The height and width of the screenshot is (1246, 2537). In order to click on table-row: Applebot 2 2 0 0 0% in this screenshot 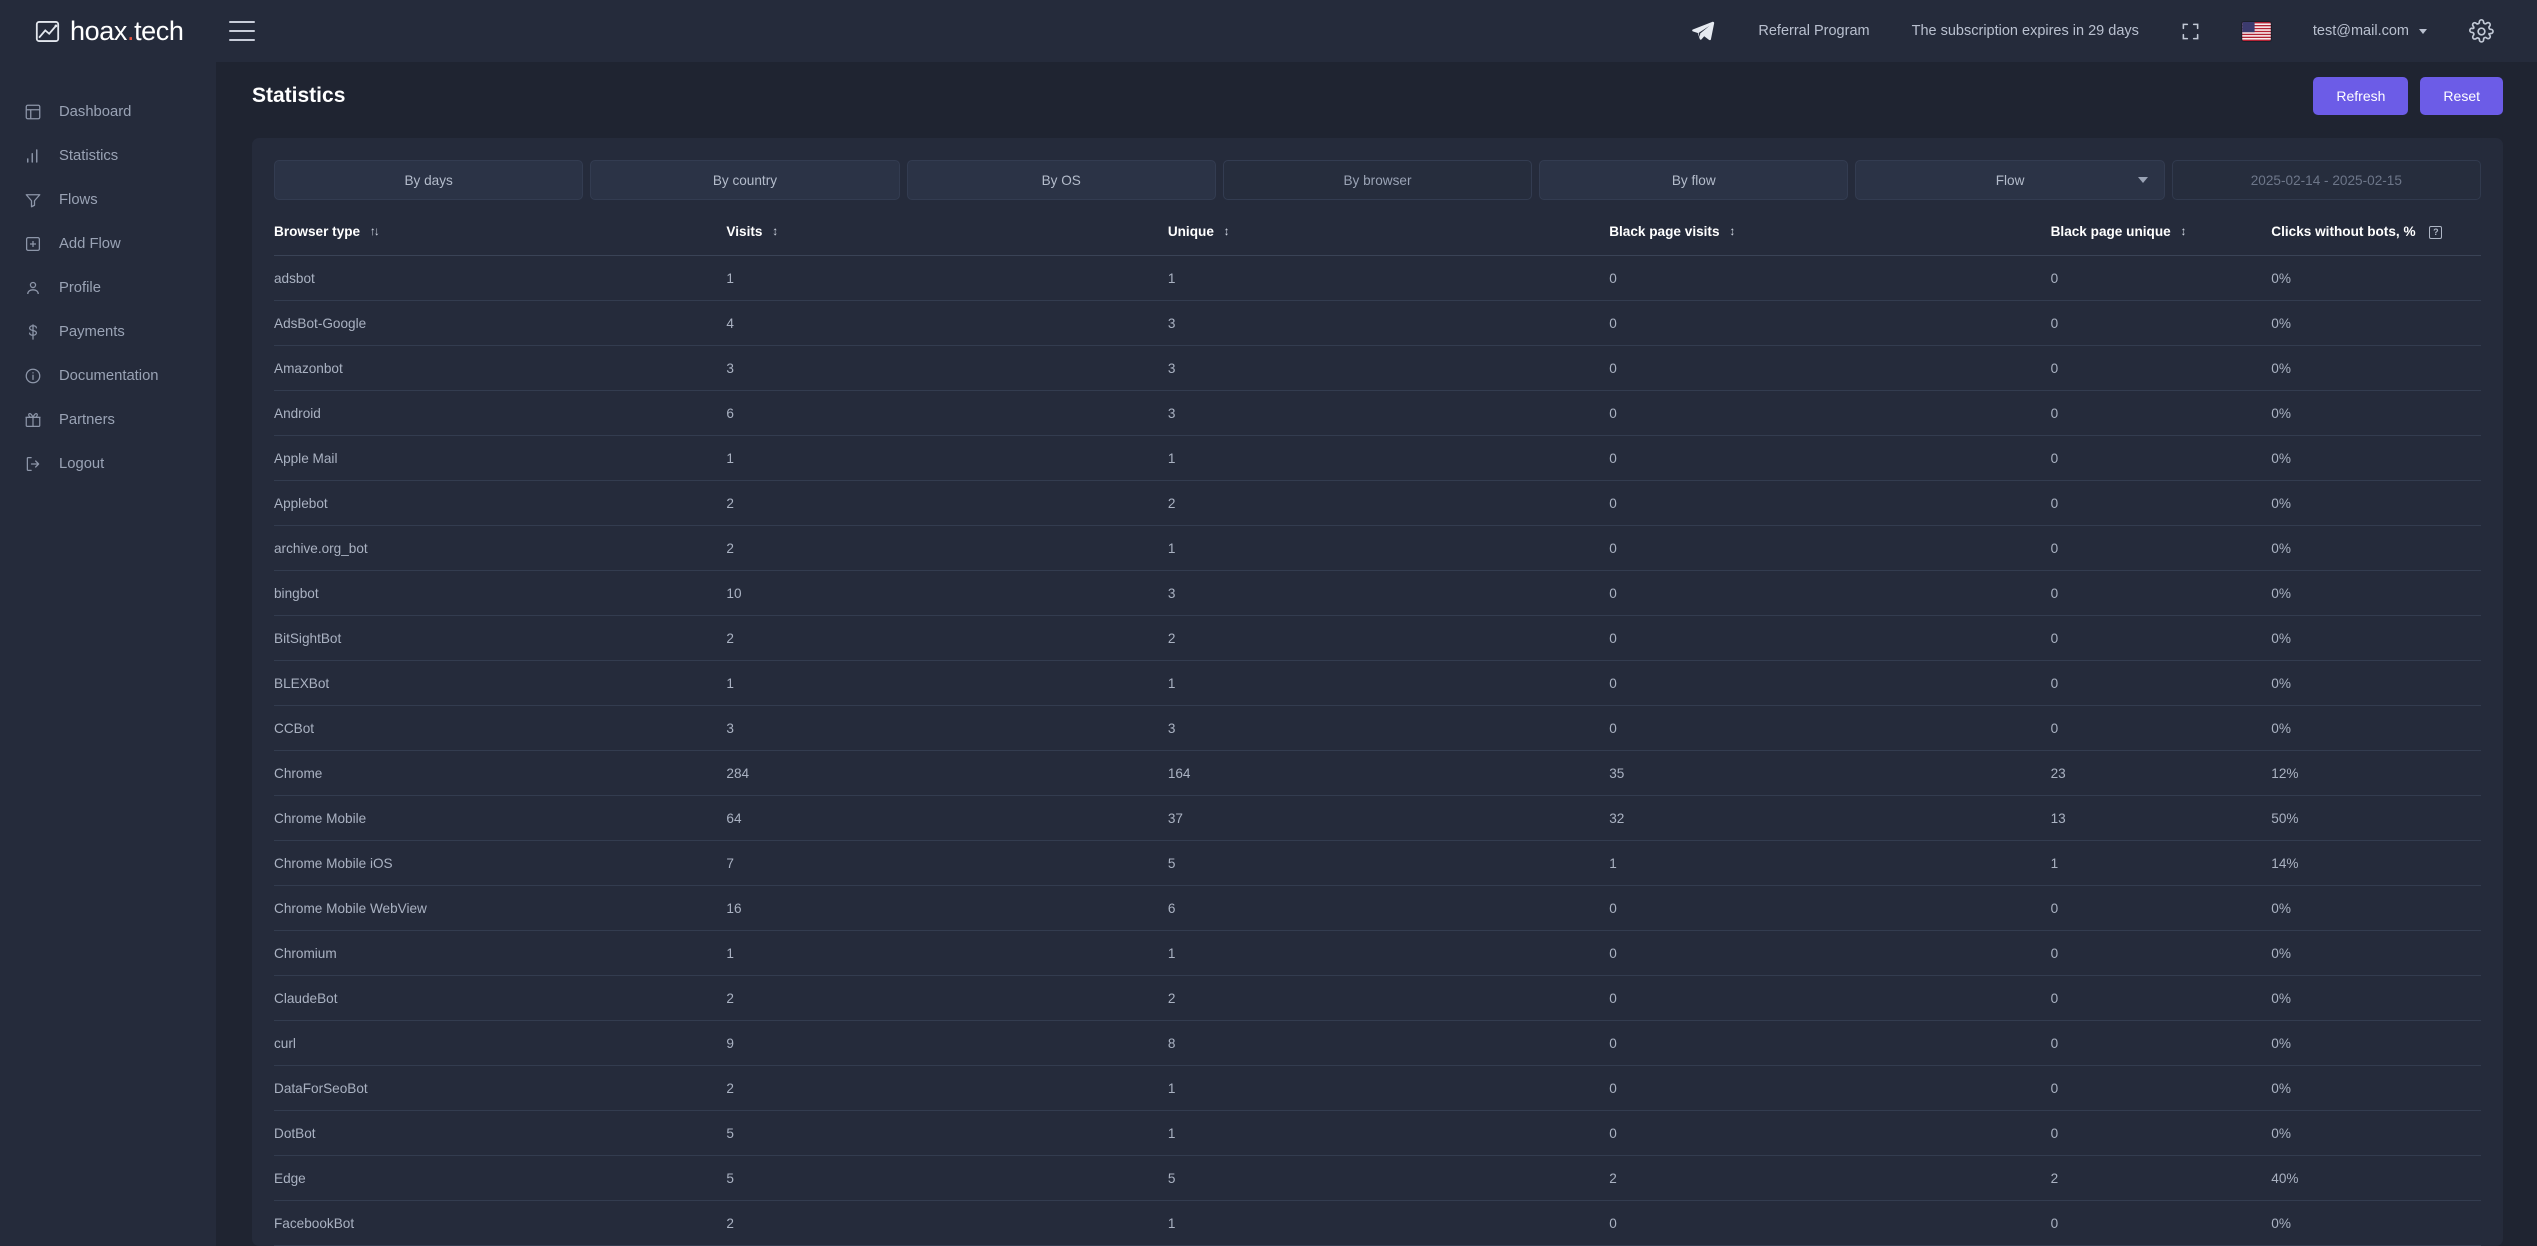, I will do `click(1377, 503)`.